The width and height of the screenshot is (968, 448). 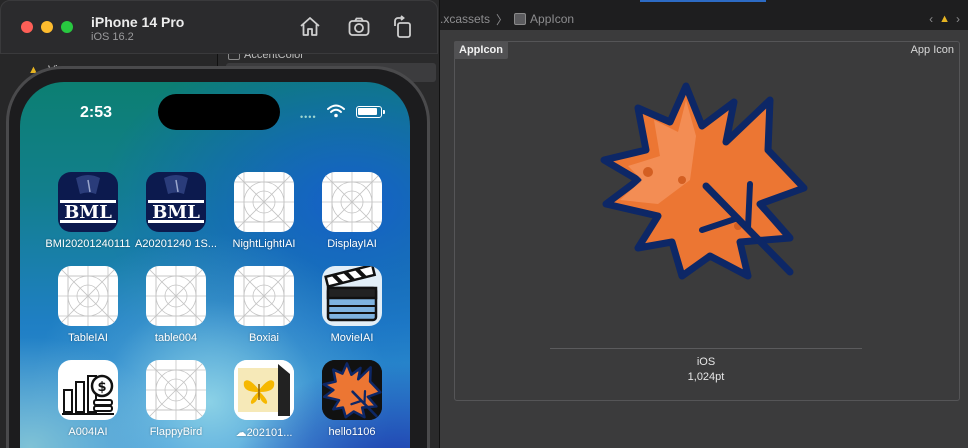 What do you see at coordinates (403, 27) in the screenshot?
I see `rotate-device-icon` at bounding box center [403, 27].